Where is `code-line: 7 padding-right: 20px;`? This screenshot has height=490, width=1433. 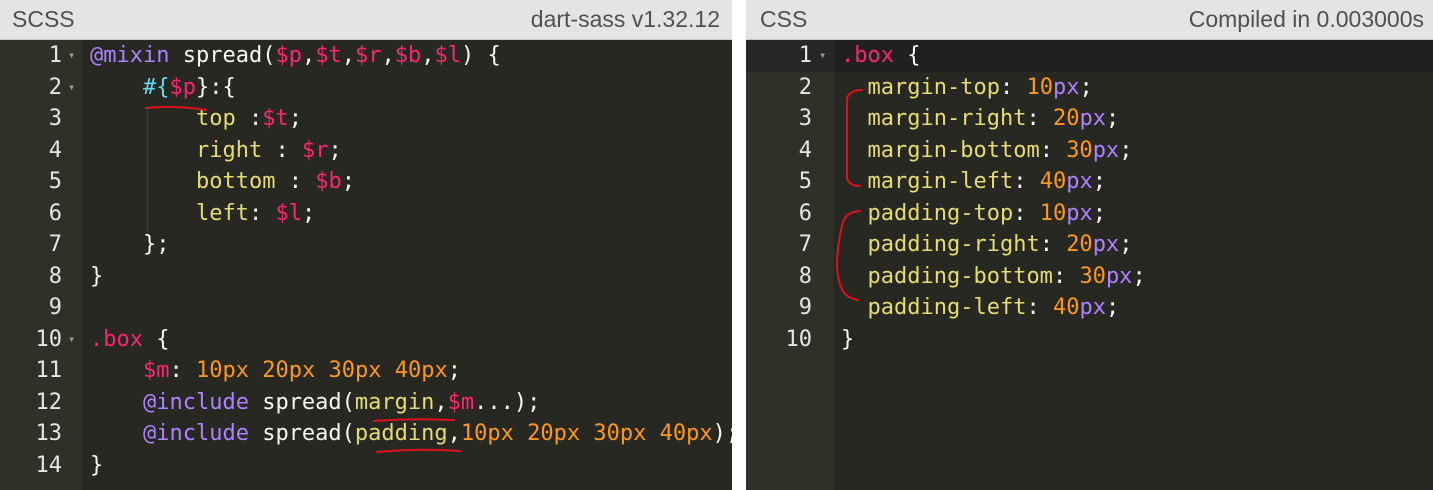
code-line: 7 padding-right: 20px; is located at coordinates (1089, 245).